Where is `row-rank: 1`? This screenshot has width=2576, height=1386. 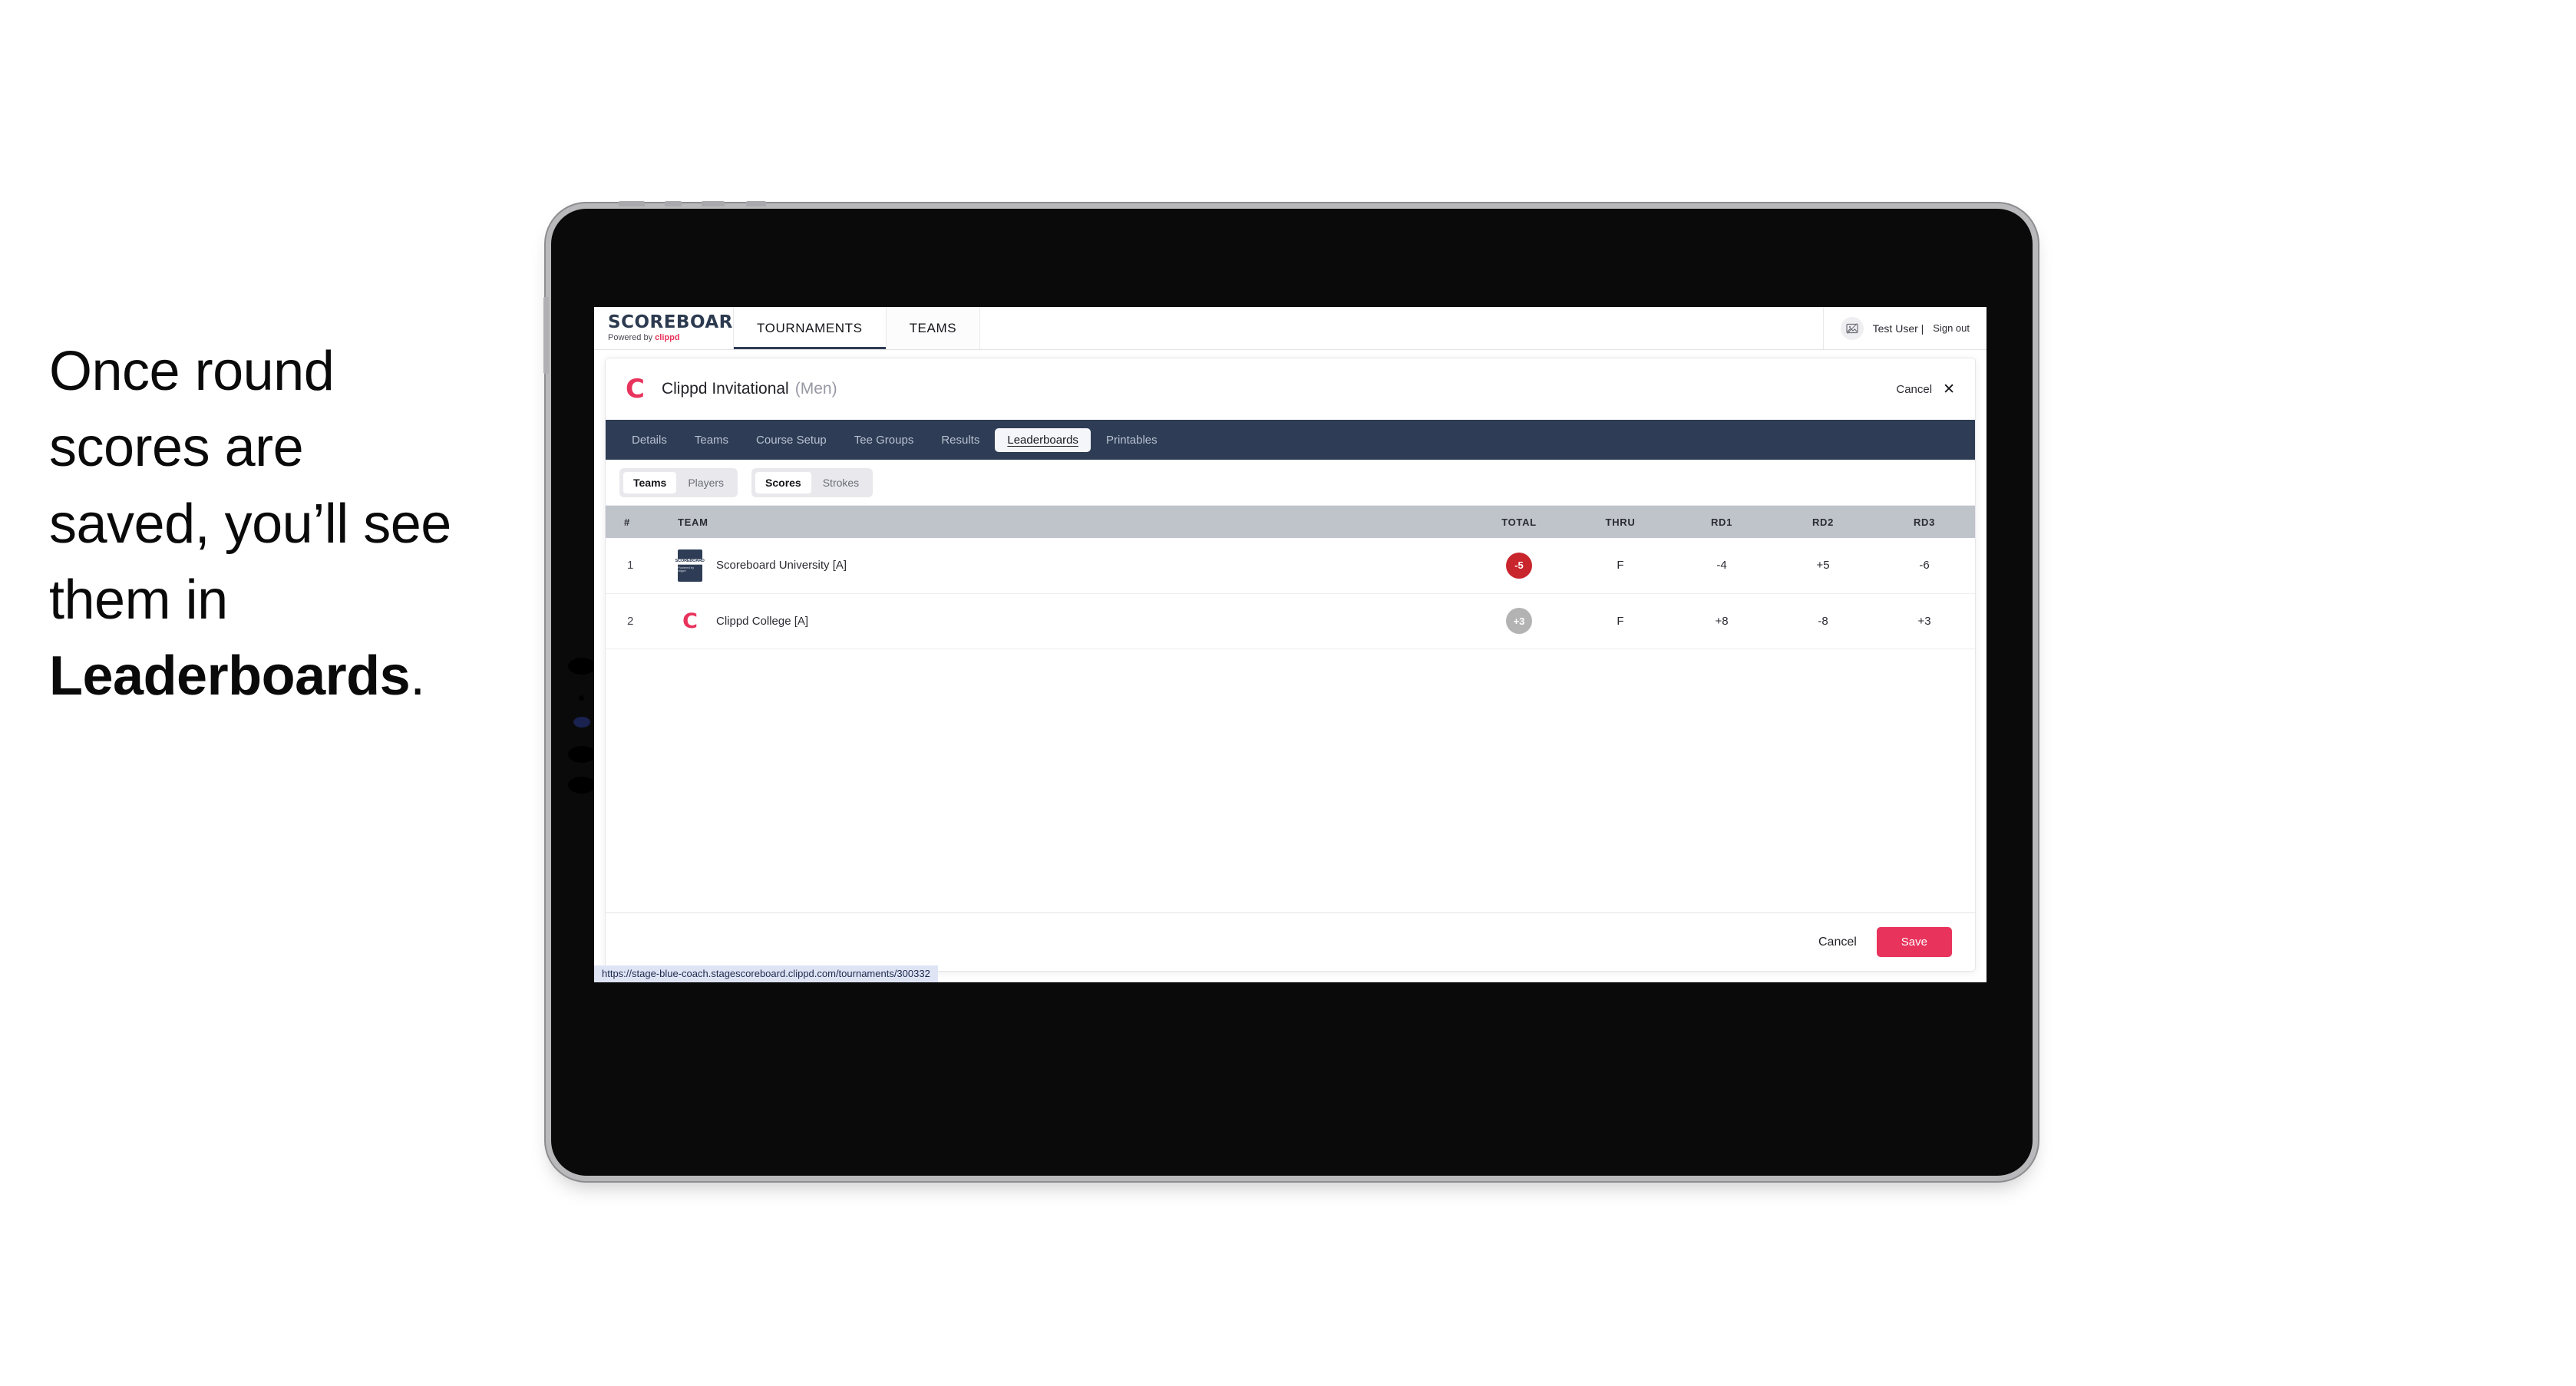
row-rank: 1 is located at coordinates (632, 566).